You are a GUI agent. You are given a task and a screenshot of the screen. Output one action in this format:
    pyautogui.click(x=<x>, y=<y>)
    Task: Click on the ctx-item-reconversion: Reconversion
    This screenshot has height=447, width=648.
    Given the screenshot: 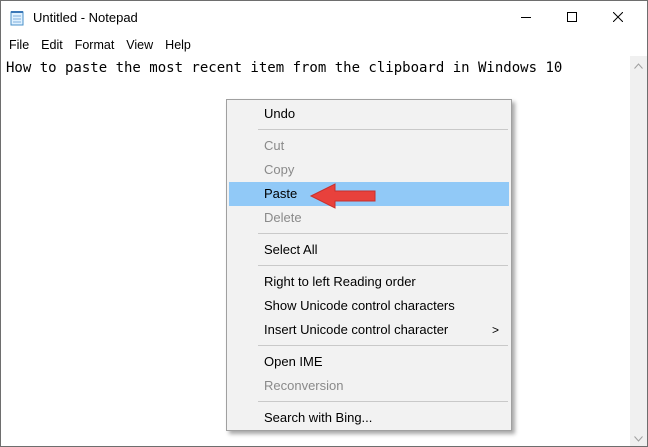 What is the action you would take?
    pyautogui.click(x=369, y=386)
    